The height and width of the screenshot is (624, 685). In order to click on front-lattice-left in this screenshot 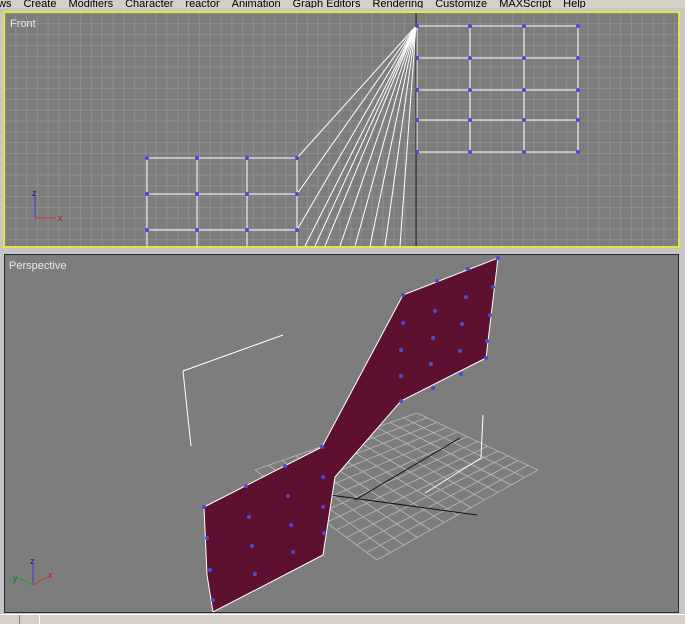, I will do `click(222, 201)`.